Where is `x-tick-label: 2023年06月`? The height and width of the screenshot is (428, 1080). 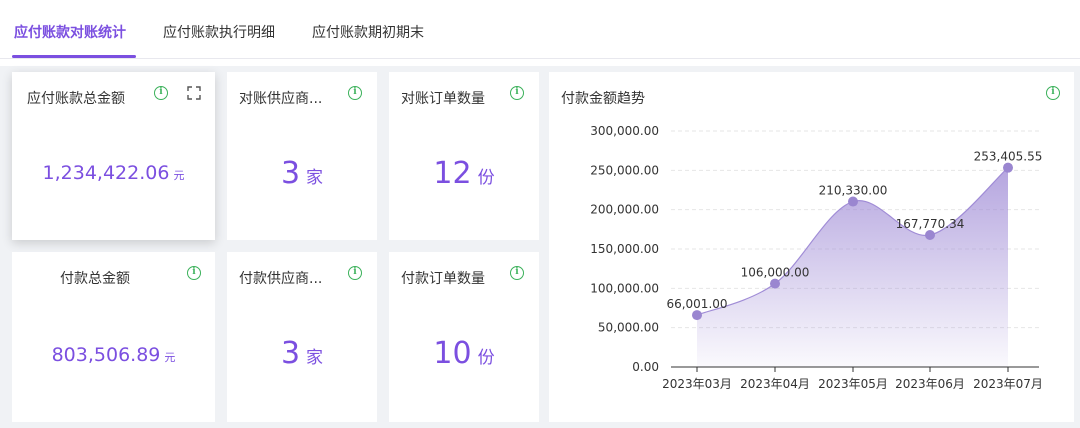 x-tick-label: 2023年06月 is located at coordinates (930, 384).